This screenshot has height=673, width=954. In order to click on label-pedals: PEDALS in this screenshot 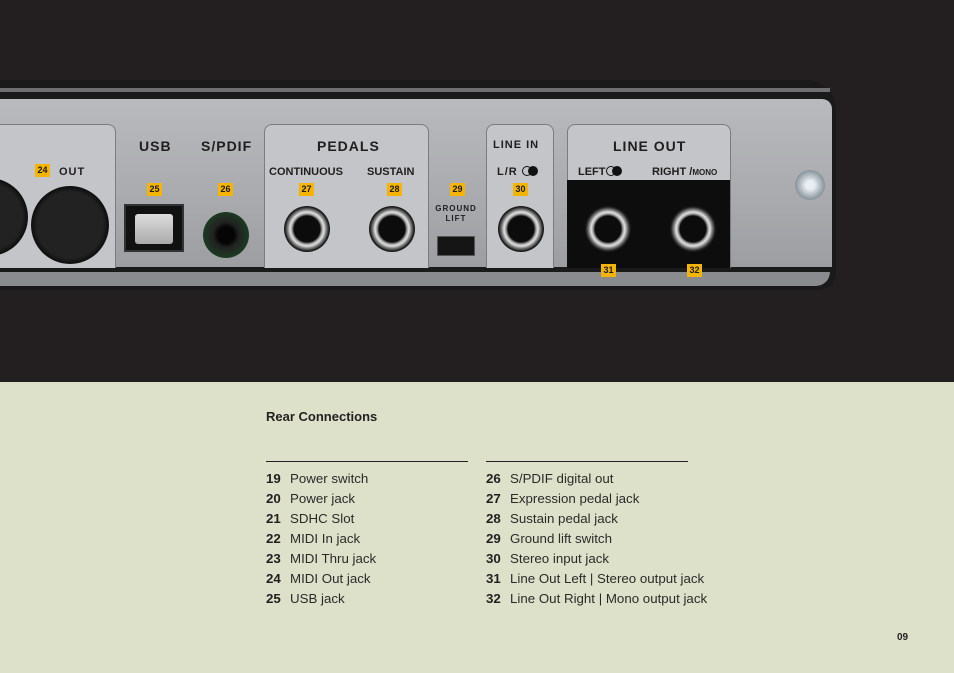, I will do `click(348, 146)`.